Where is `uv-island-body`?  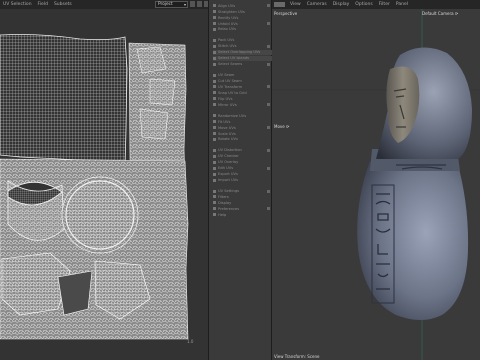 uv-island-body is located at coordinates (64, 101).